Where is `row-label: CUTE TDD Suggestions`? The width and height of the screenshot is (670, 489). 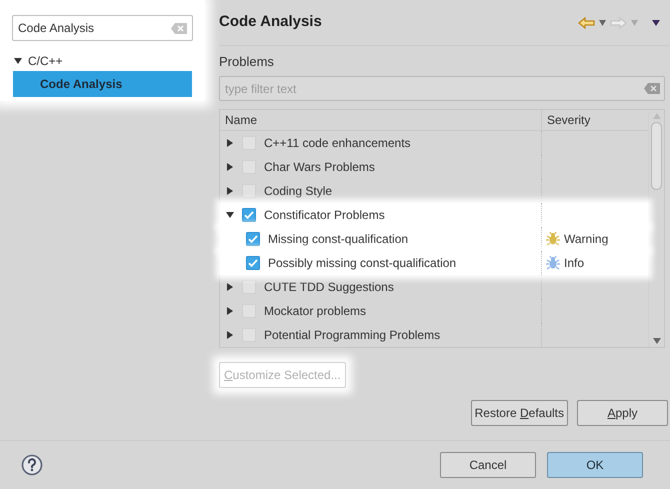
row-label: CUTE TDD Suggestions is located at coordinates (329, 287).